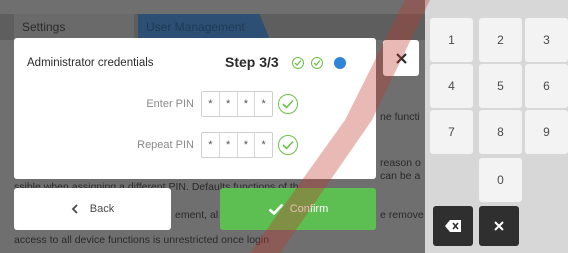 The image size is (568, 253). Describe the element at coordinates (500, 40) in the screenshot. I see `key-2: 2` at that location.